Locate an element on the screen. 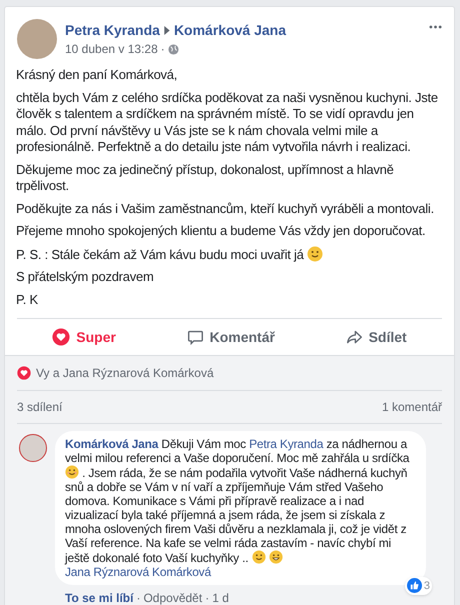 Image resolution: width=460 pixels, height=605 pixels. reply-link: Odpovědět is located at coordinates (172, 597).